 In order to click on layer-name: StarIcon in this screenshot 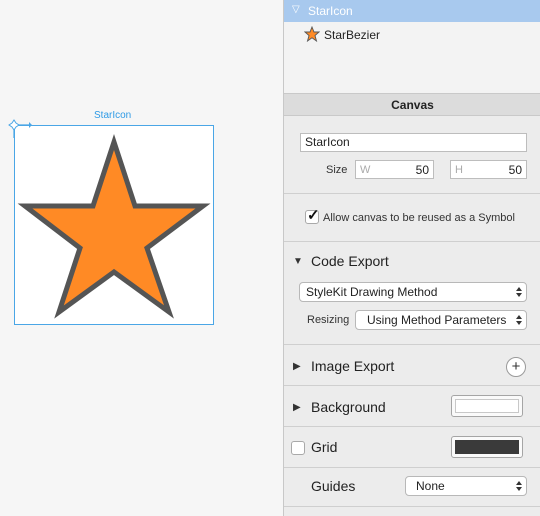, I will do `click(330, 11)`.